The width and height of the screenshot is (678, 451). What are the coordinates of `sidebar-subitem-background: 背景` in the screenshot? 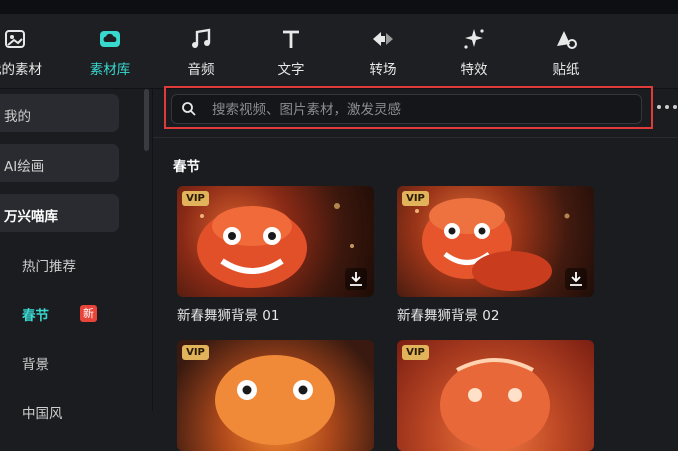 It's located at (35, 363).